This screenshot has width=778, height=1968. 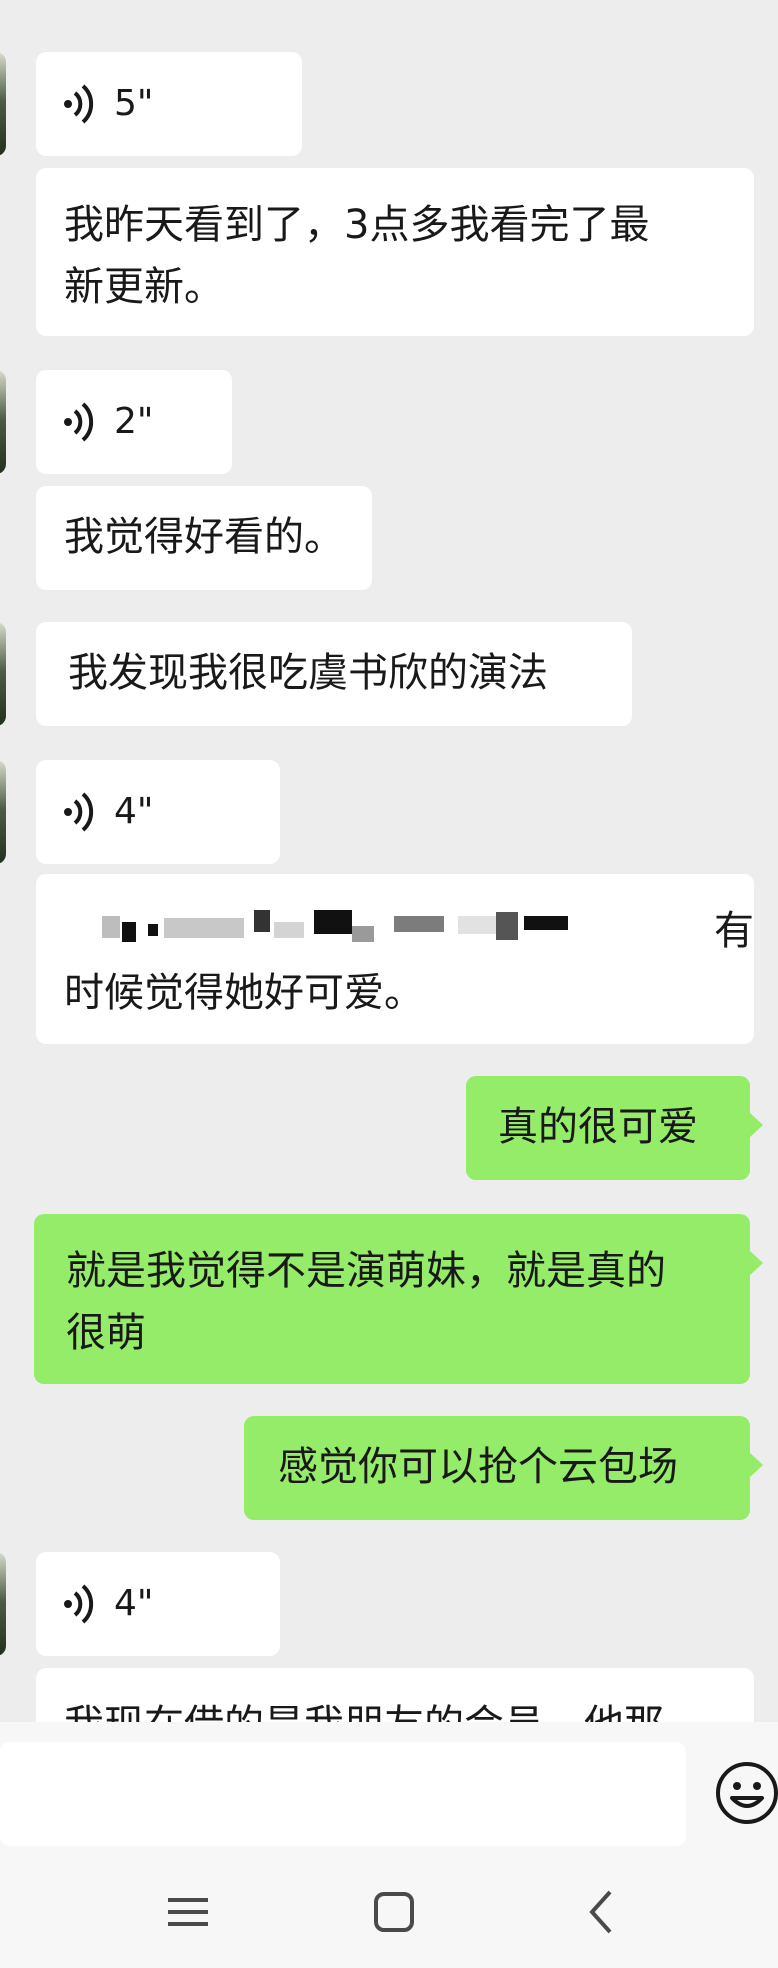 I want to click on text-message-outgoing: 就是我觉得不是演萌妹，就是真的 很萌, so click(x=398, y=1299).